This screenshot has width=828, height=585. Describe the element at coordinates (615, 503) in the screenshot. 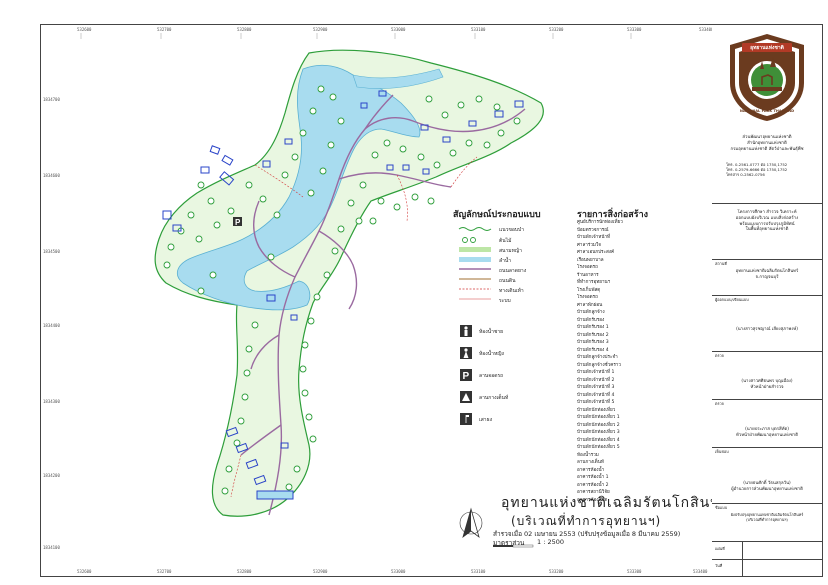

I see `park-title: อุทยานแห่งชาติเฉลิมรัตนโกสินทร์` at that location.